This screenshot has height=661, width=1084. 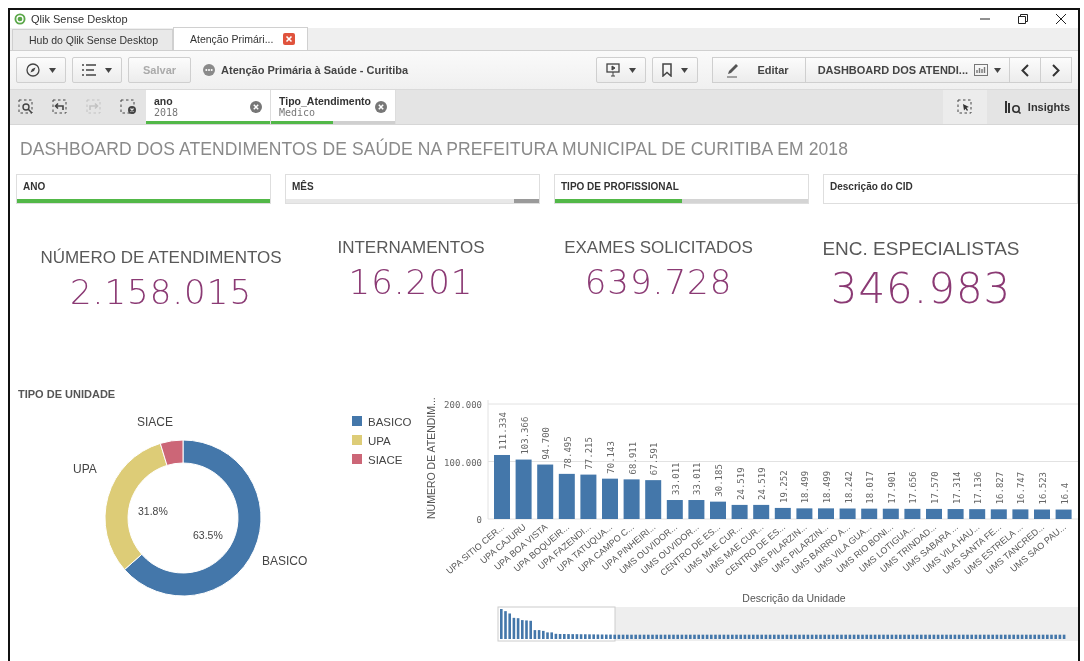 What do you see at coordinates (160, 292) in the screenshot?
I see `kpi-value: 2.158.015` at bounding box center [160, 292].